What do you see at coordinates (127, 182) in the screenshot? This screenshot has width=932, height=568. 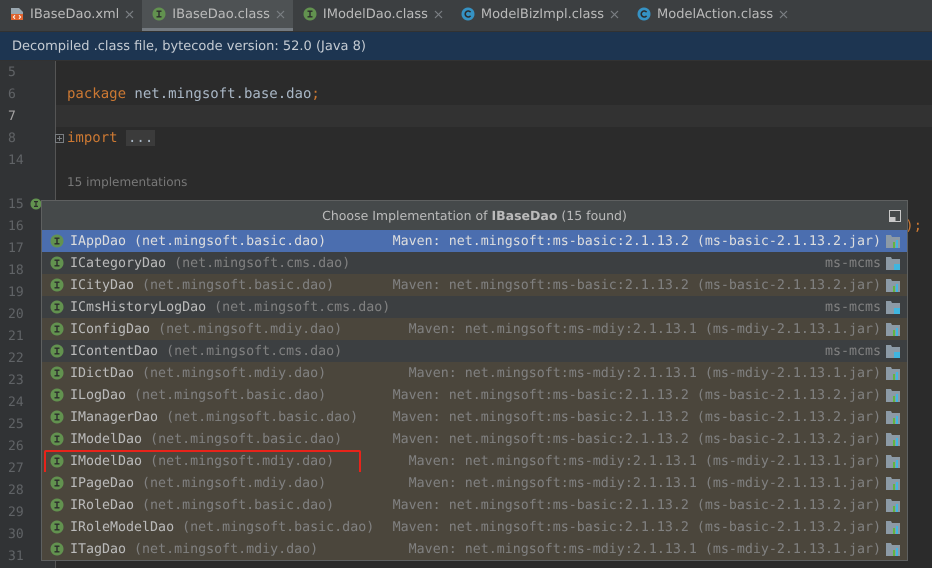 I see `implementations-hint: 15 implementations` at bounding box center [127, 182].